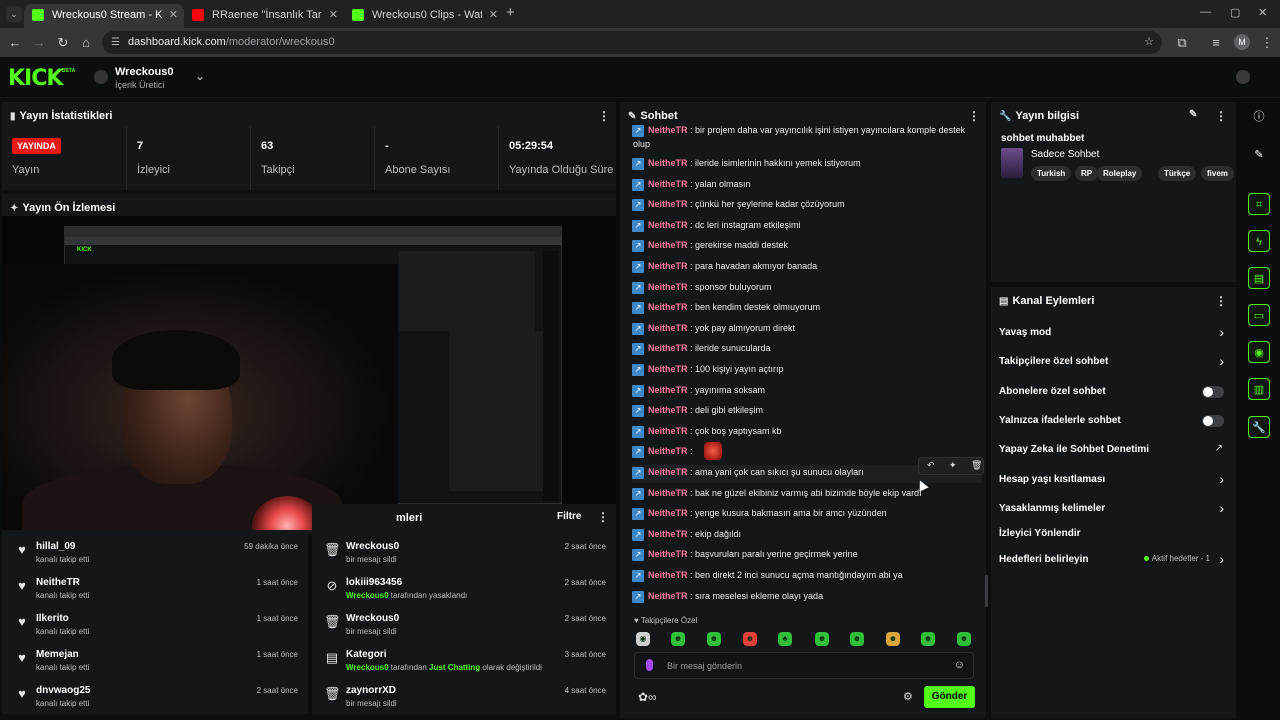  I want to click on browser-tab-youtube: RRaenee "İnsanlık Tarihinin En ✕, so click(264, 16).